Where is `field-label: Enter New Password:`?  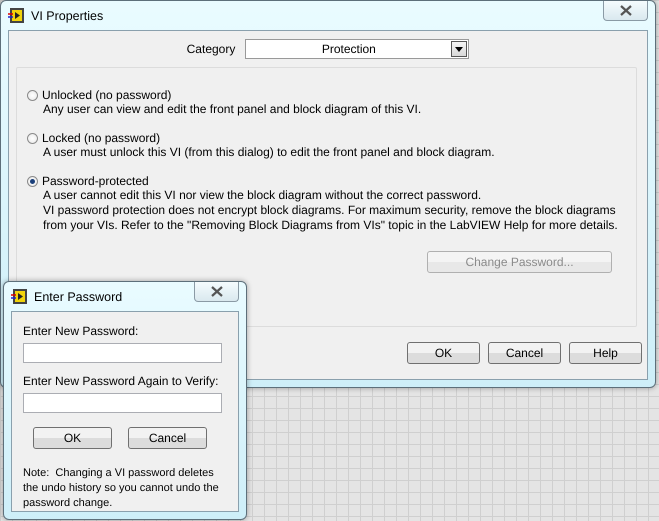 field-label: Enter New Password: is located at coordinates (81, 331).